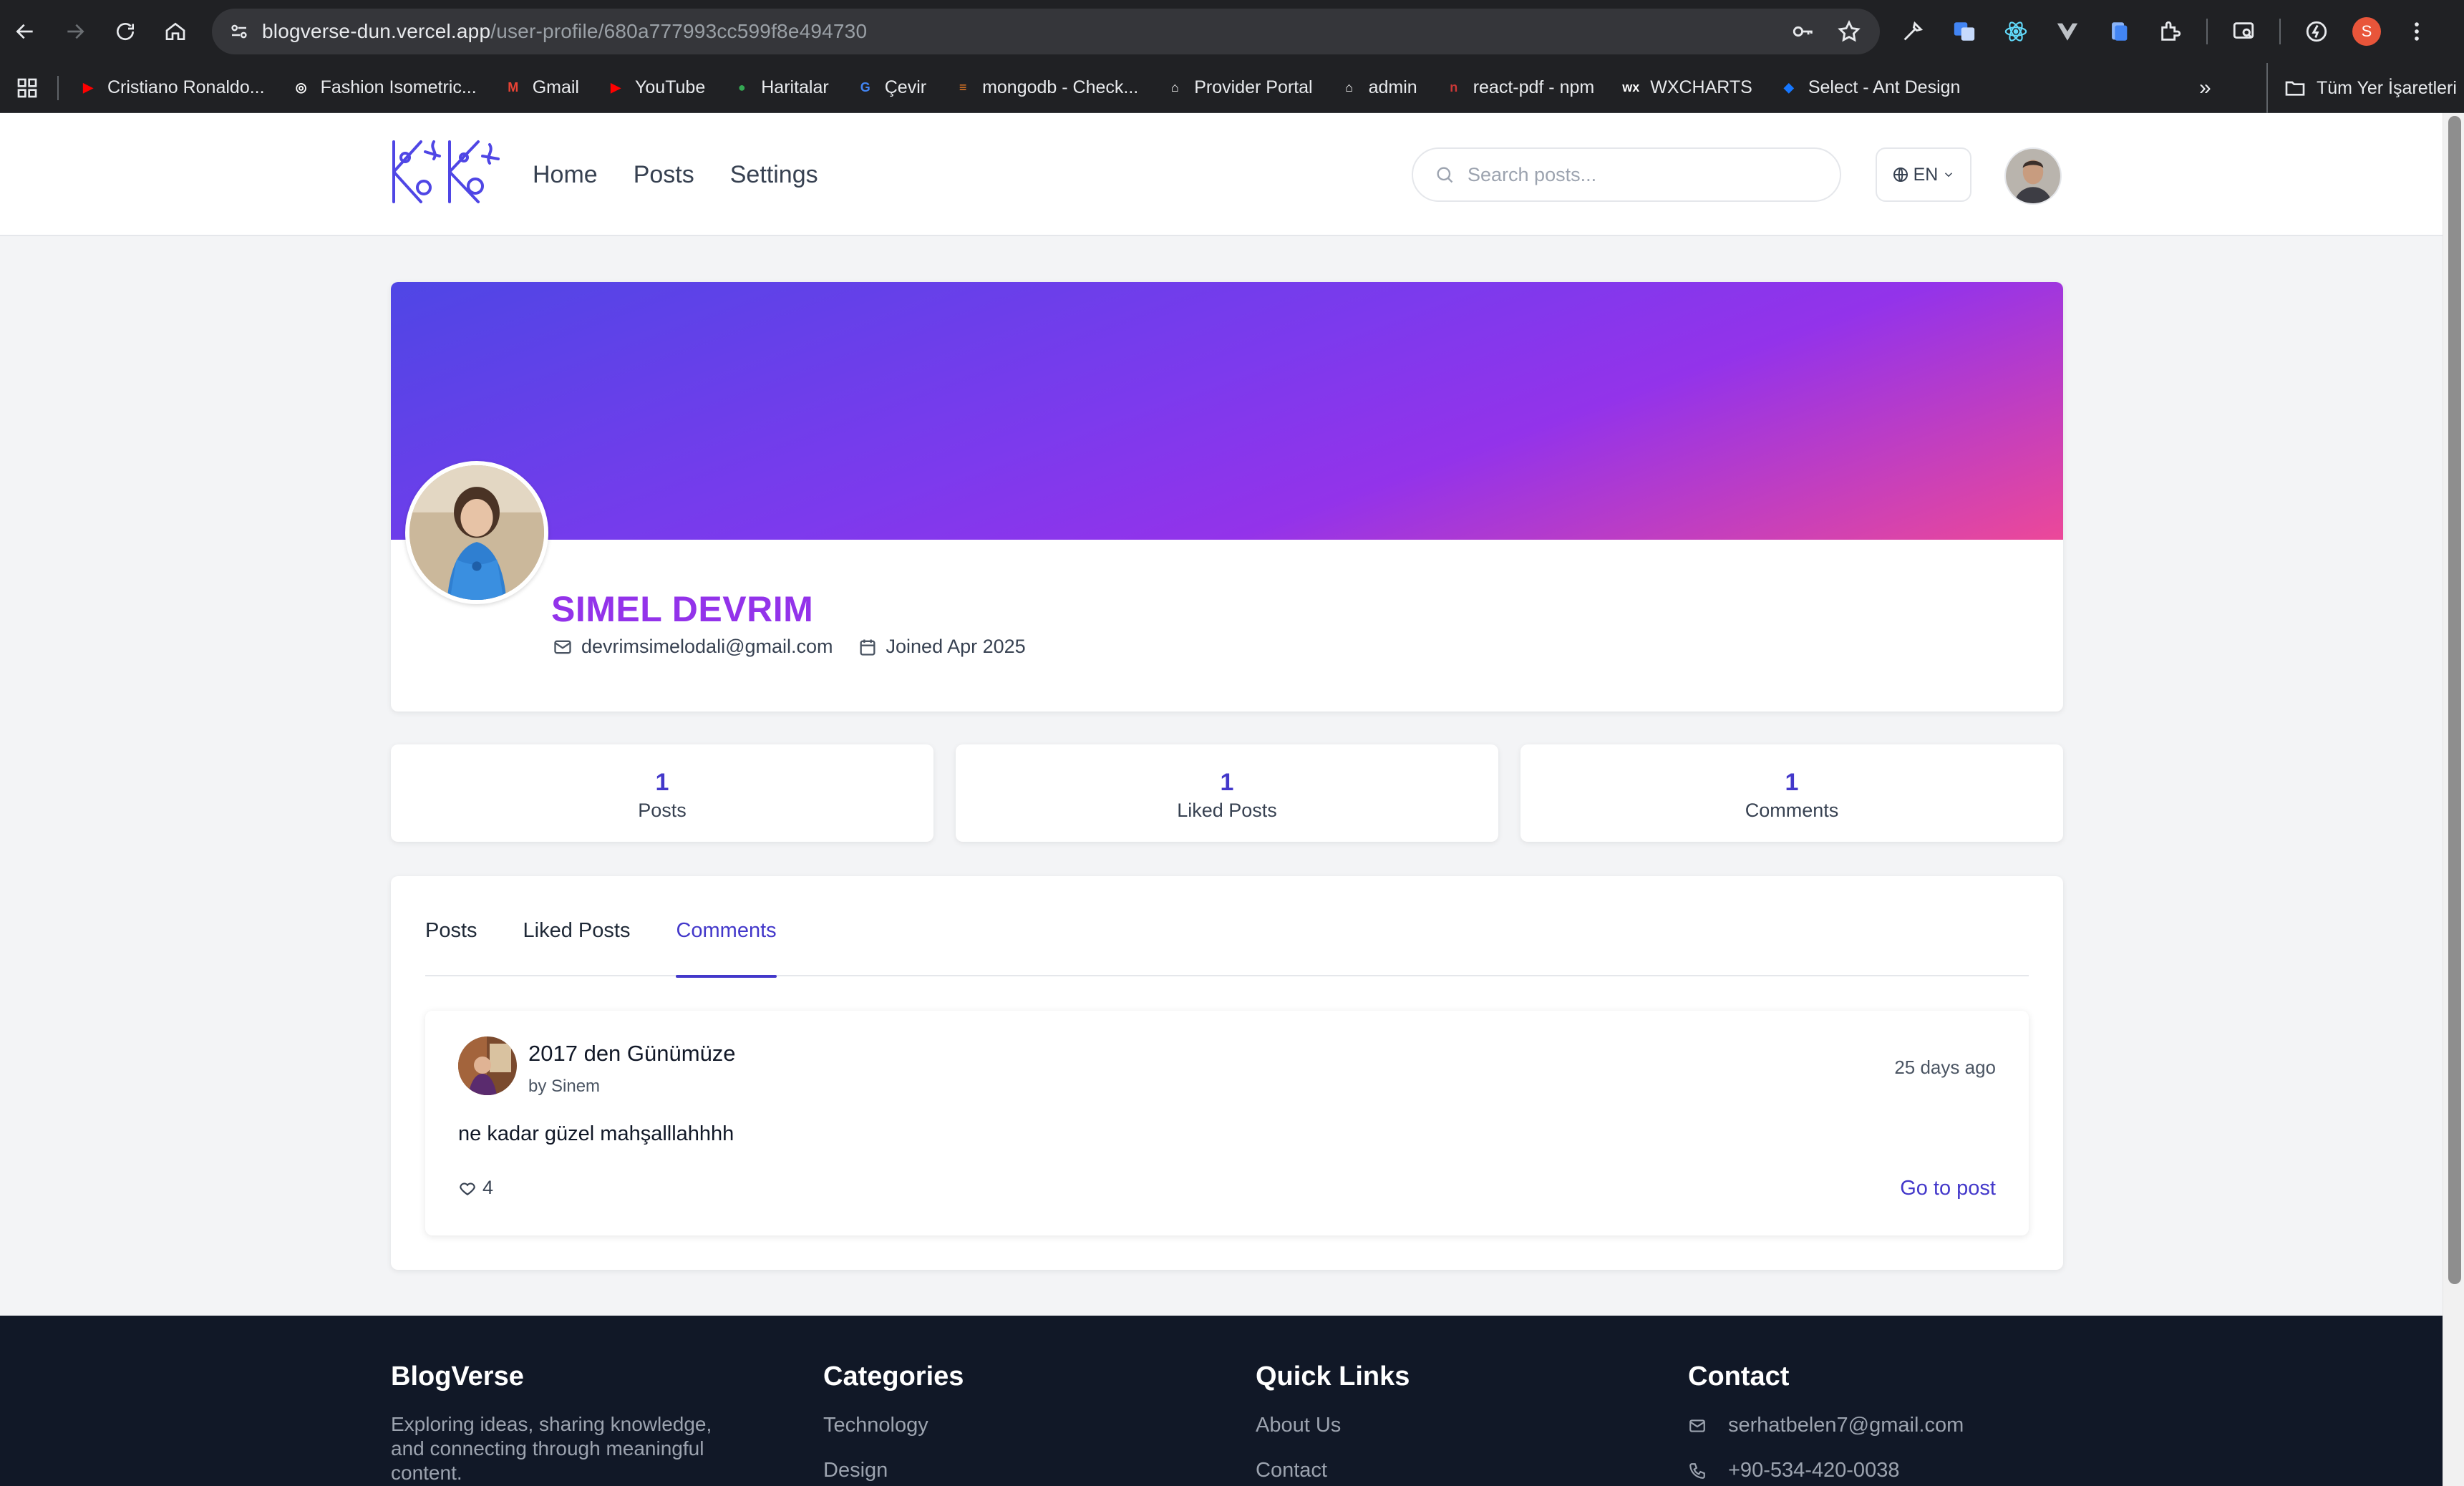 The image size is (2464, 1486). I want to click on reload-button, so click(125, 32).